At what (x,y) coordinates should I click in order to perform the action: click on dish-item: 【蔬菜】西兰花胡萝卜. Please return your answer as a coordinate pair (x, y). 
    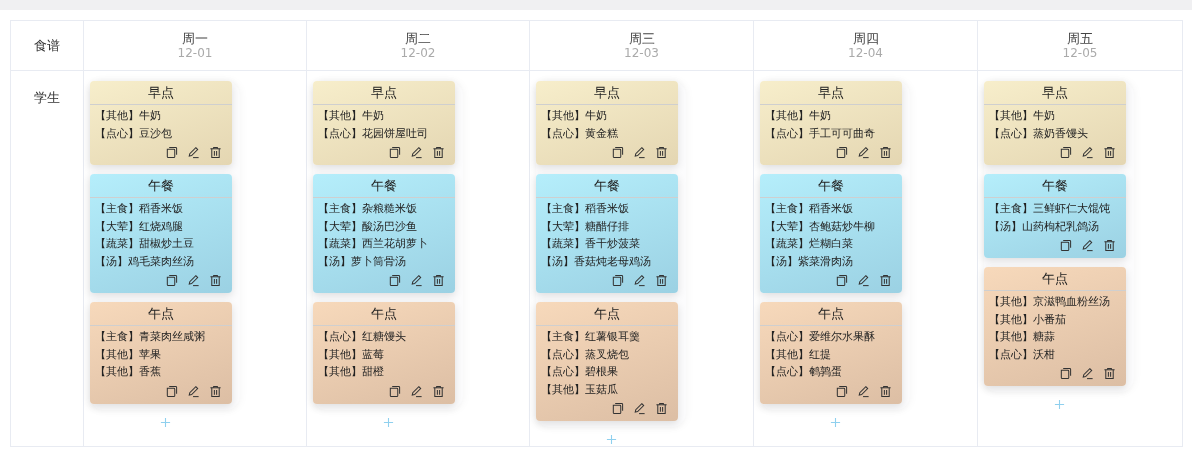
    Looking at the image, I should click on (373, 244).